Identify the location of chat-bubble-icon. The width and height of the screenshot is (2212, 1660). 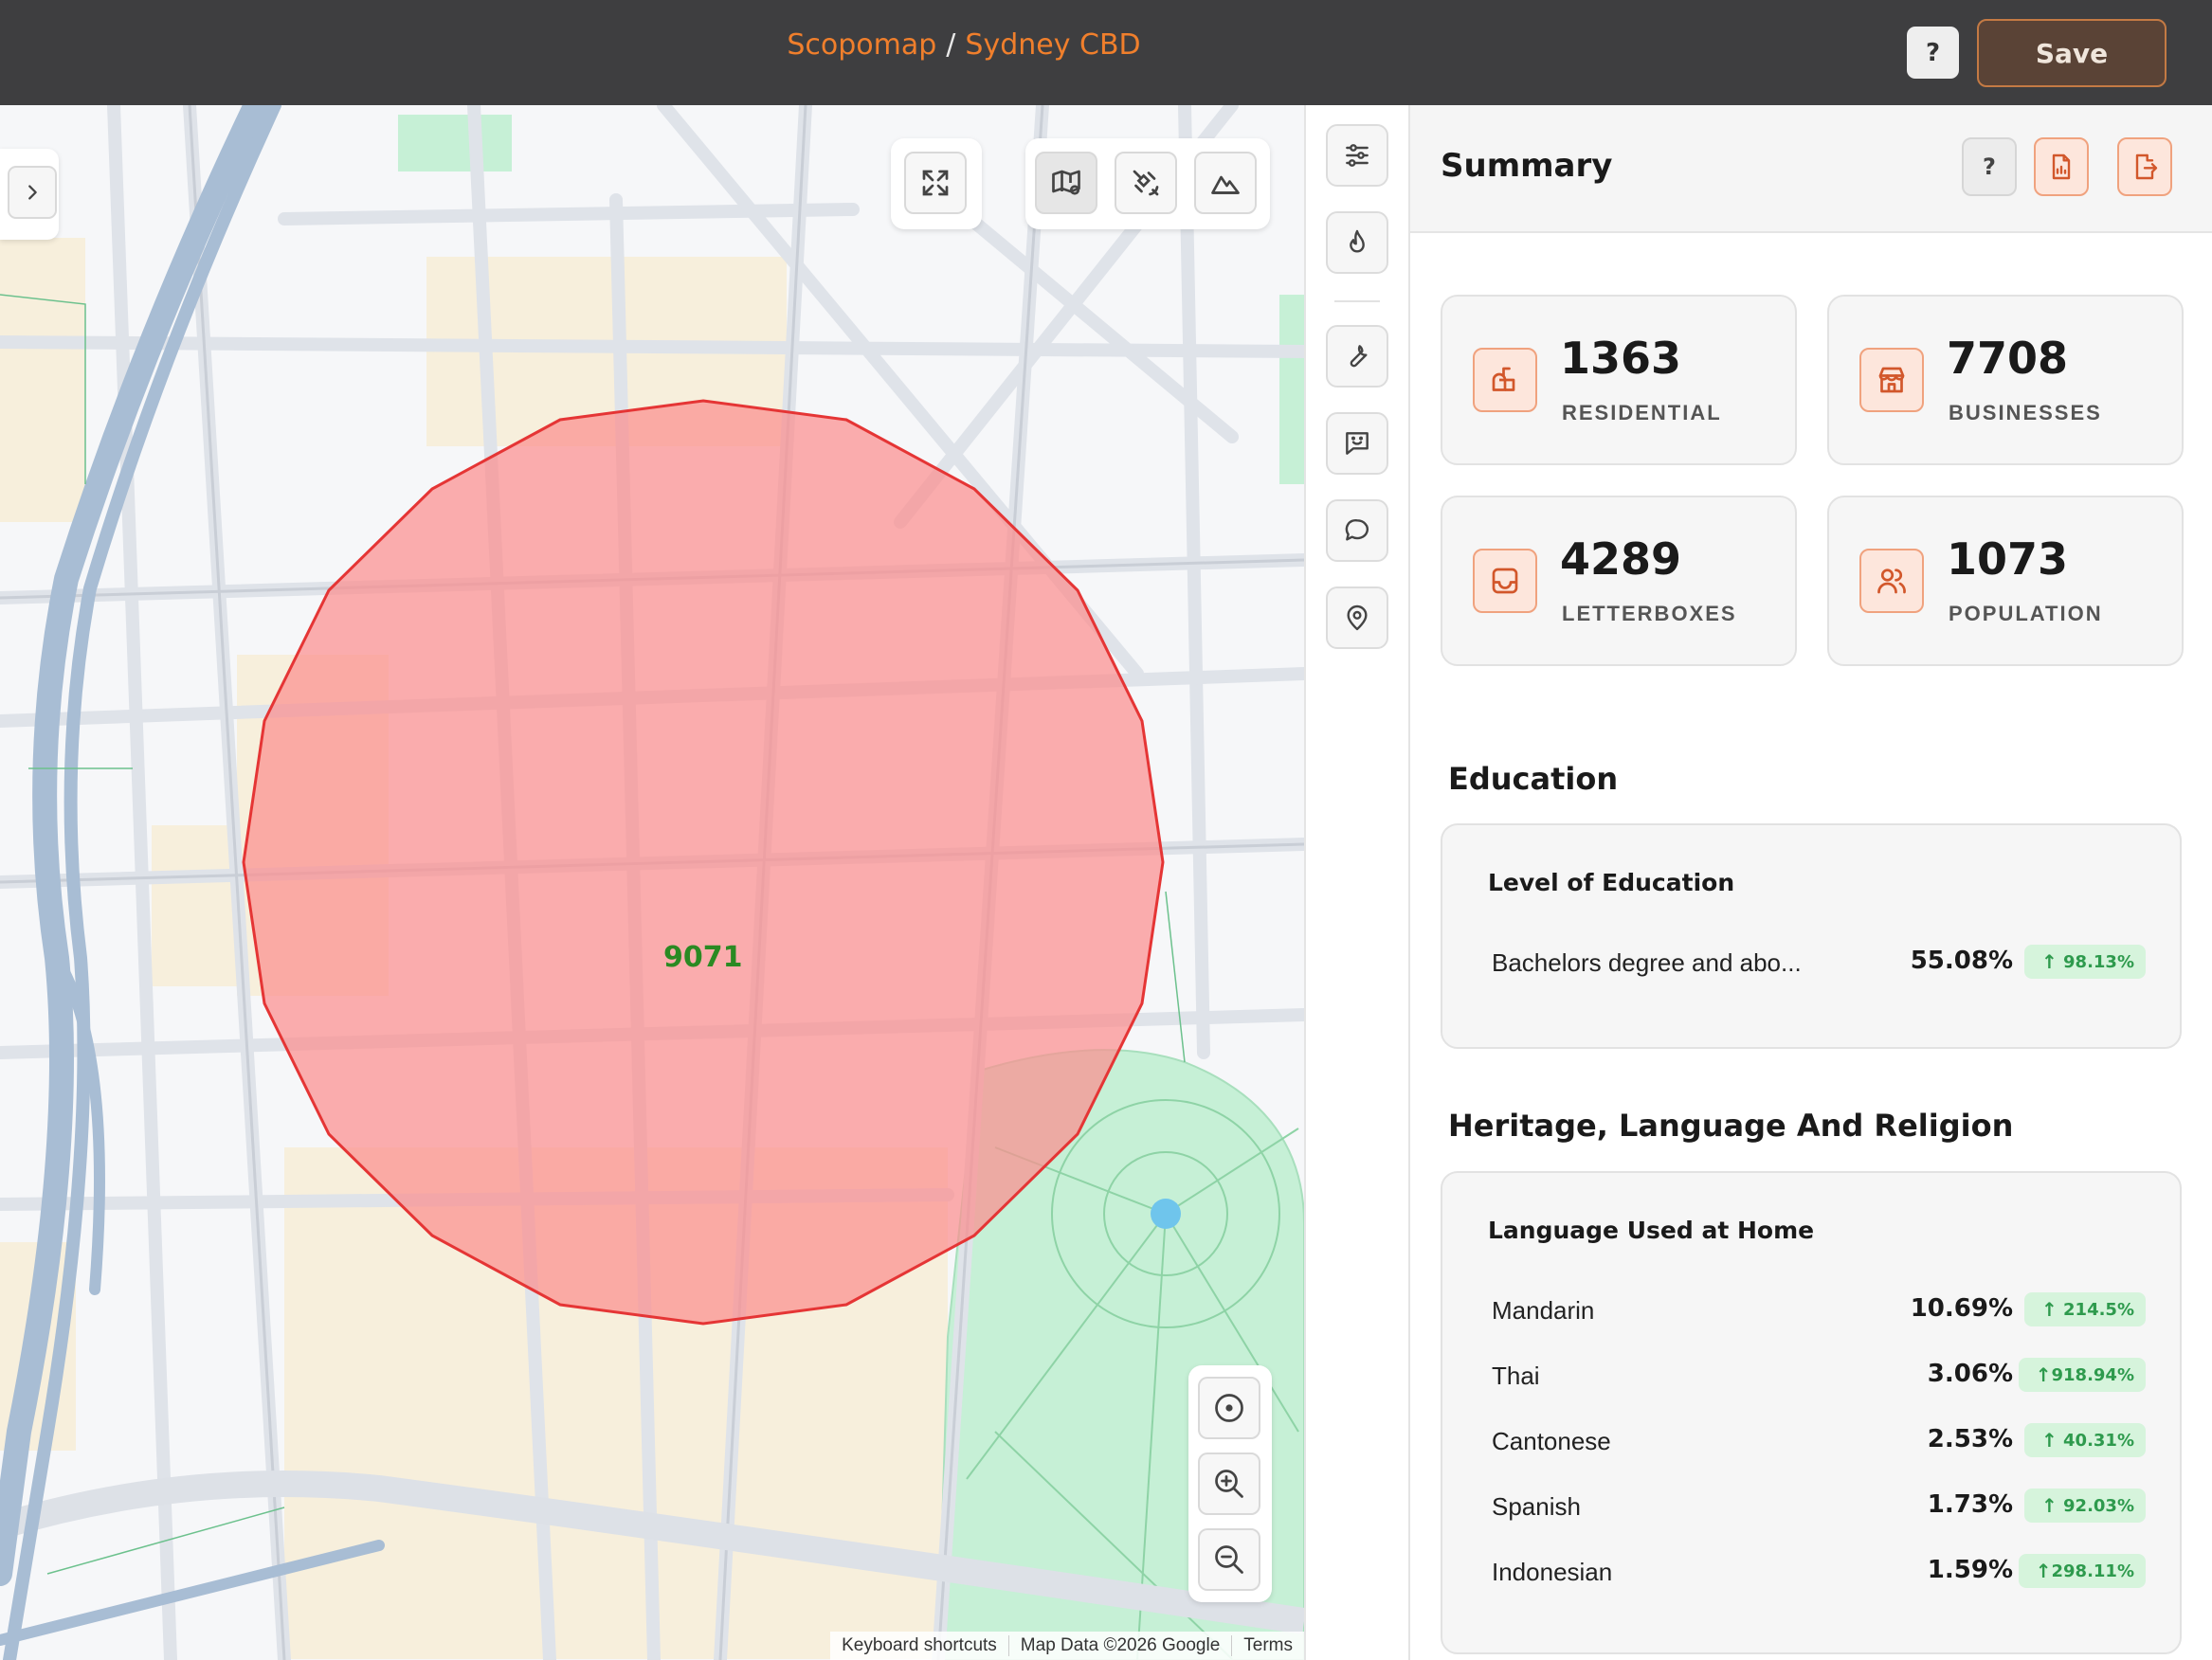
(1357, 530).